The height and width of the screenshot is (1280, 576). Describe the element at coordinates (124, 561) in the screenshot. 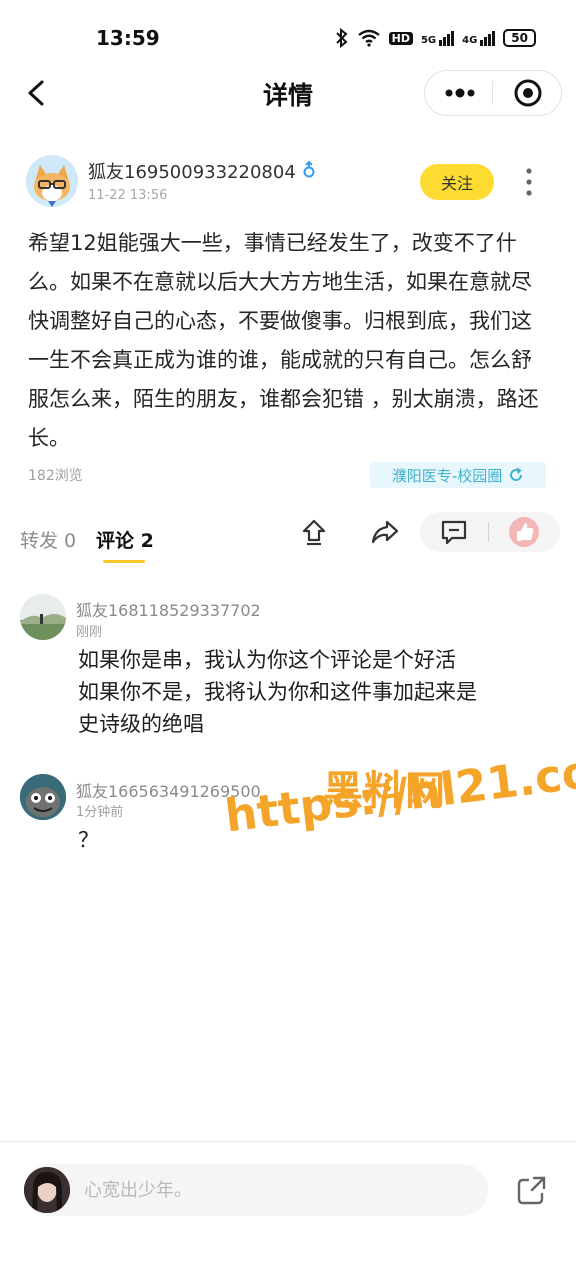

I see `active-tab-indicator` at that location.